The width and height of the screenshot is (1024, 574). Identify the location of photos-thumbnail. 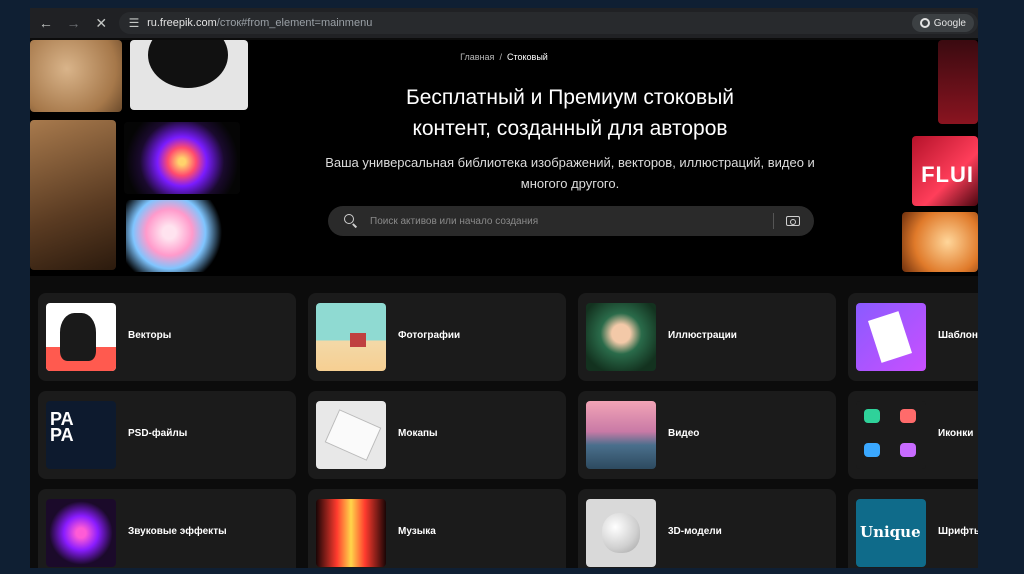
(351, 337).